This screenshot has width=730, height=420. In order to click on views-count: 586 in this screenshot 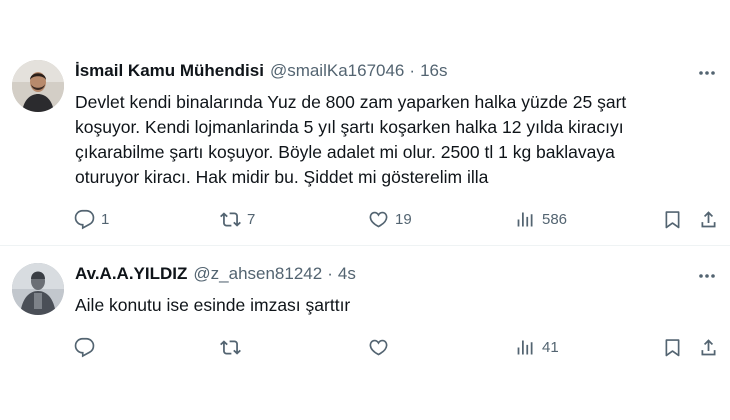, I will do `click(555, 219)`.